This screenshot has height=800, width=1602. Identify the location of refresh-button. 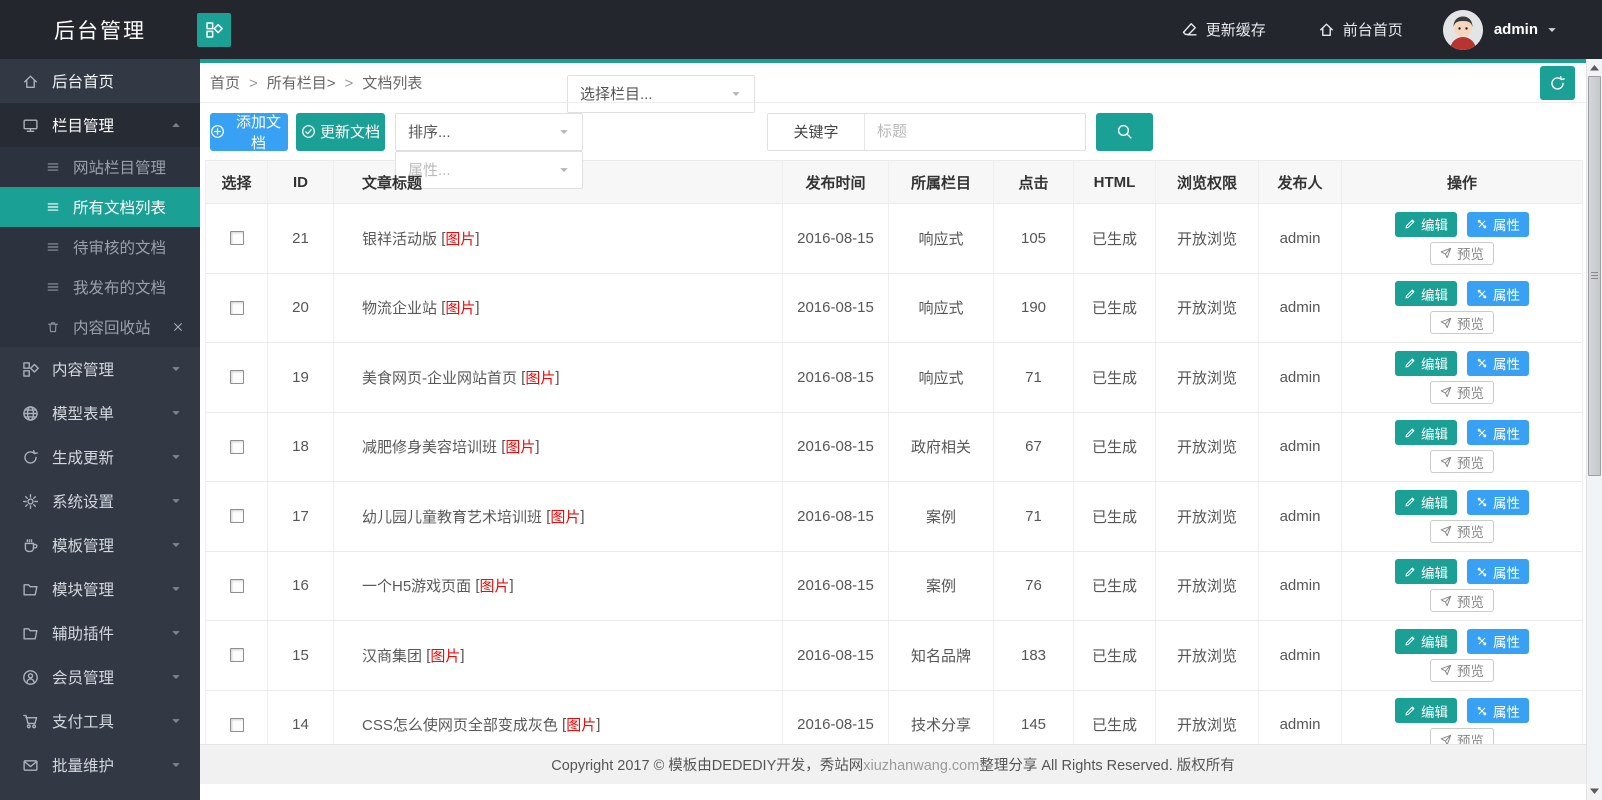
(1557, 83).